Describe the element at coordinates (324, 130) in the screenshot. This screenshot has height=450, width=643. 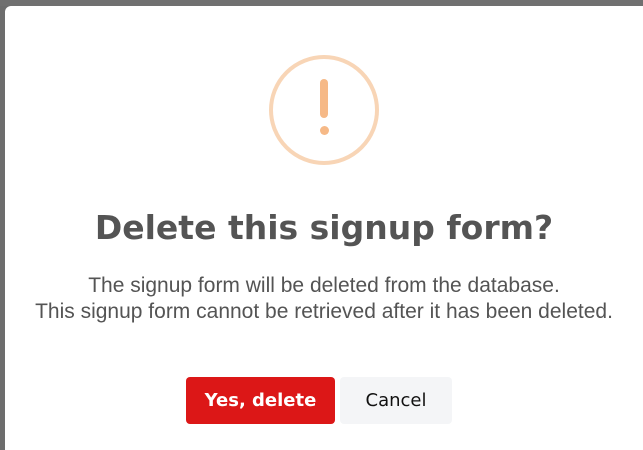
I see `exclamation-dot` at that location.